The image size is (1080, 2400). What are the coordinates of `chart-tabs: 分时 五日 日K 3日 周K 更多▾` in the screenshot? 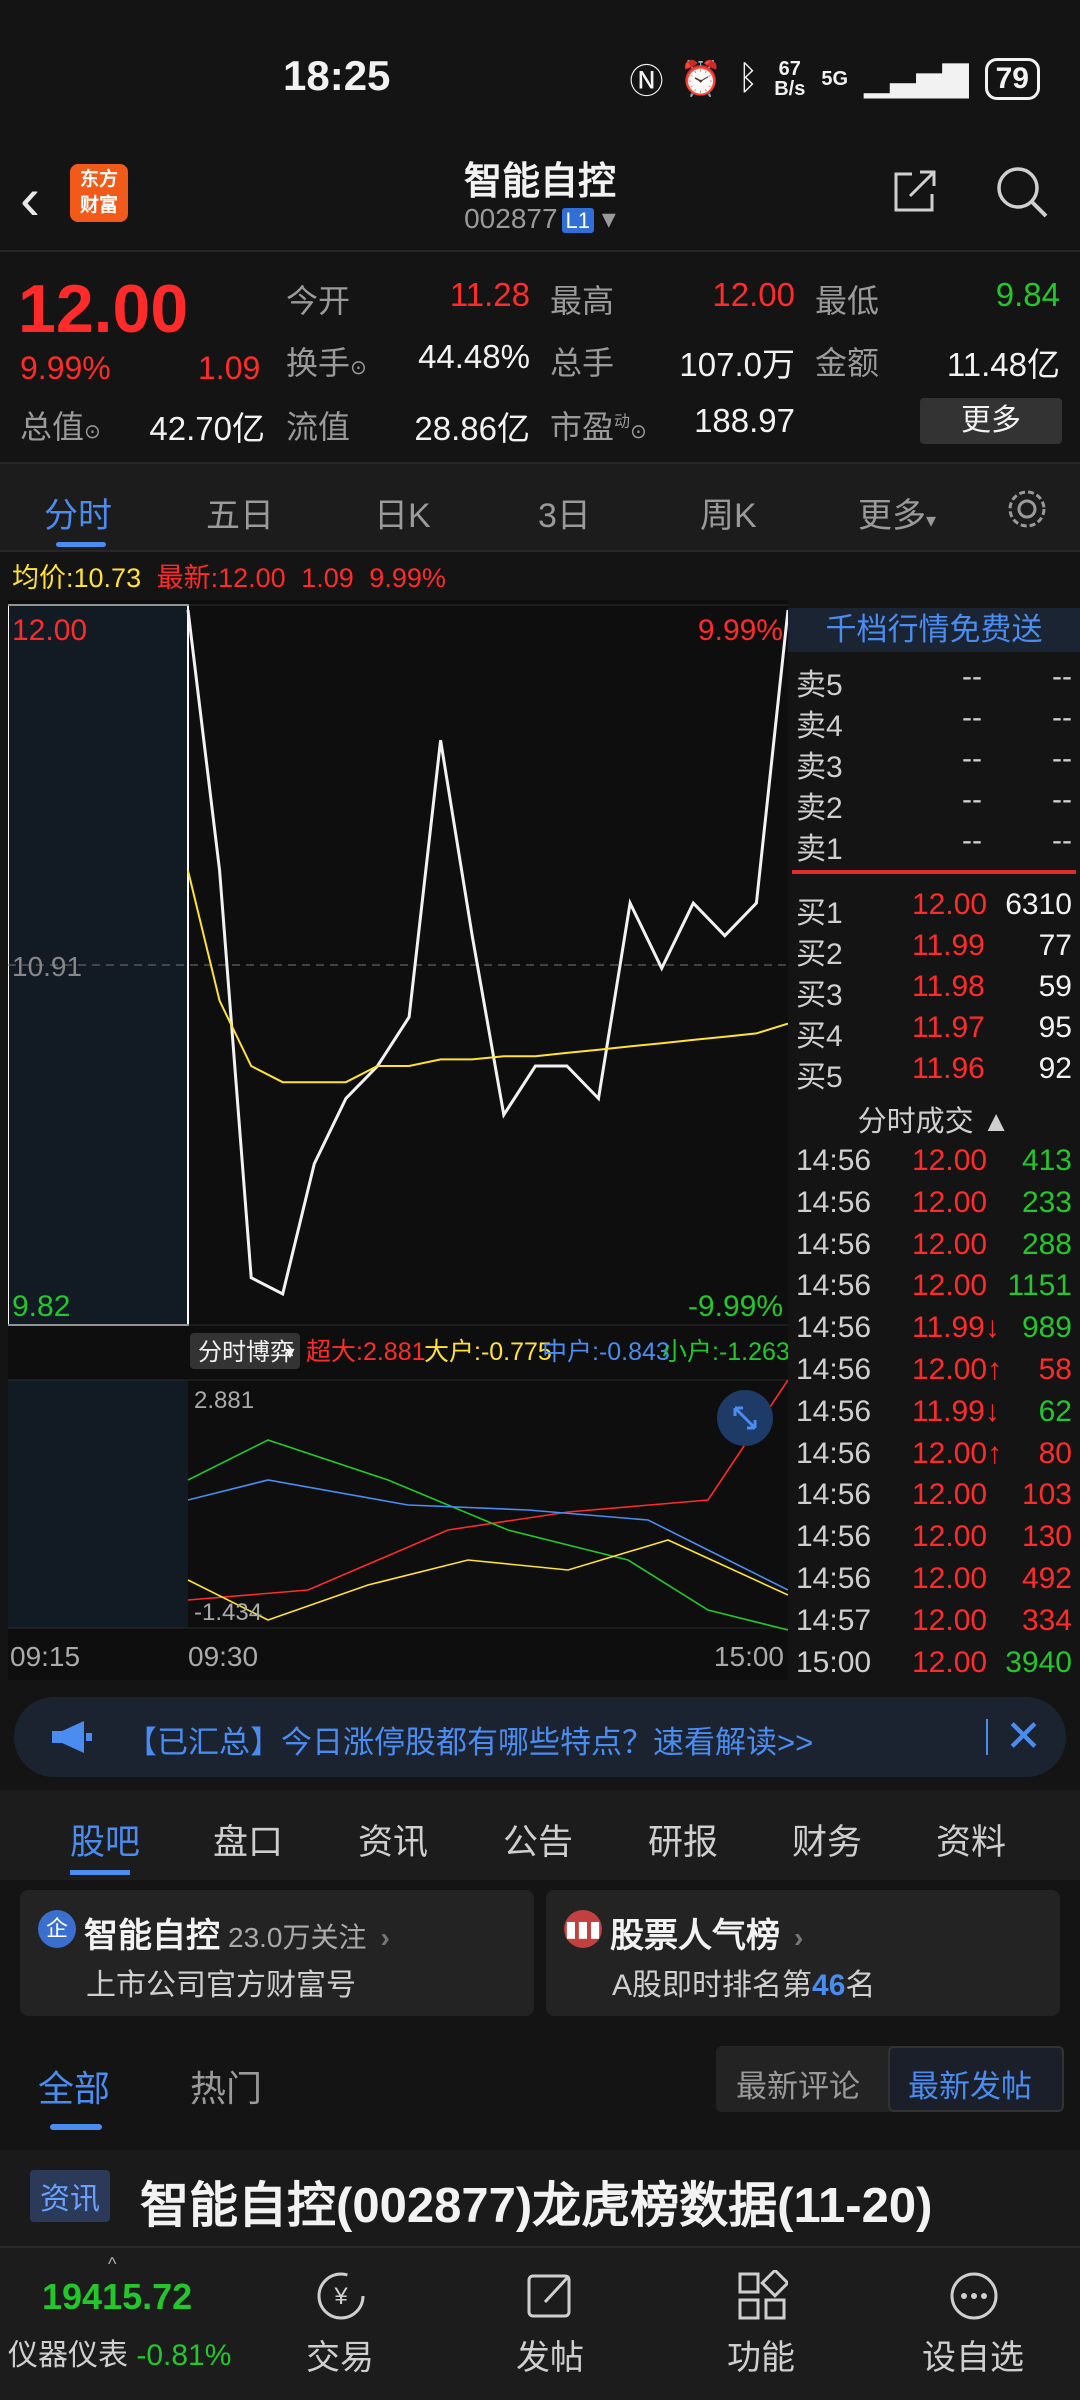 It's located at (540, 507).